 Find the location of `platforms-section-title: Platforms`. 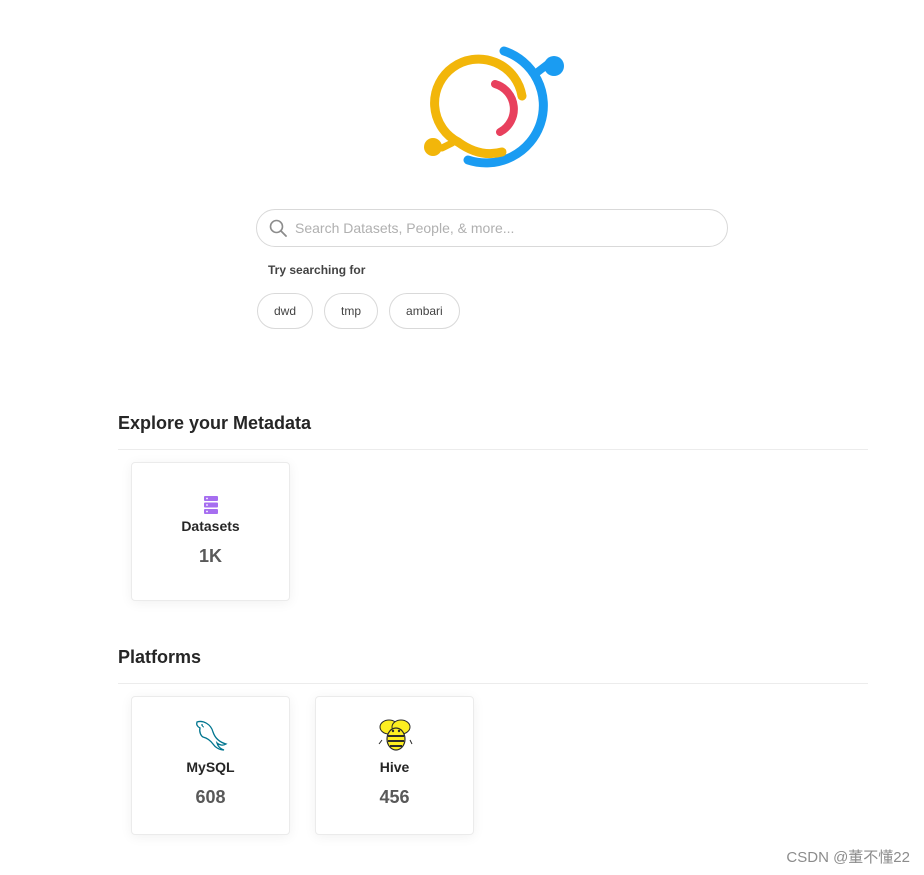

platforms-section-title: Platforms is located at coordinates (160, 657).